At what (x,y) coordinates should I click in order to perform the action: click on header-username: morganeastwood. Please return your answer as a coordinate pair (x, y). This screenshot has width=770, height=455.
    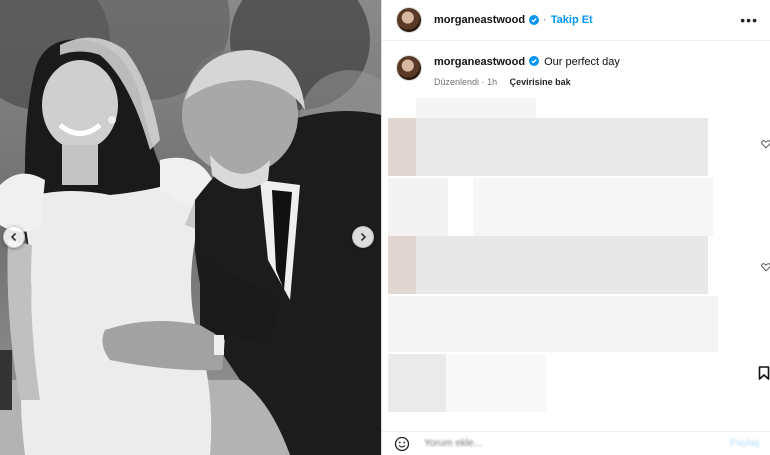
    Looking at the image, I should click on (479, 20).